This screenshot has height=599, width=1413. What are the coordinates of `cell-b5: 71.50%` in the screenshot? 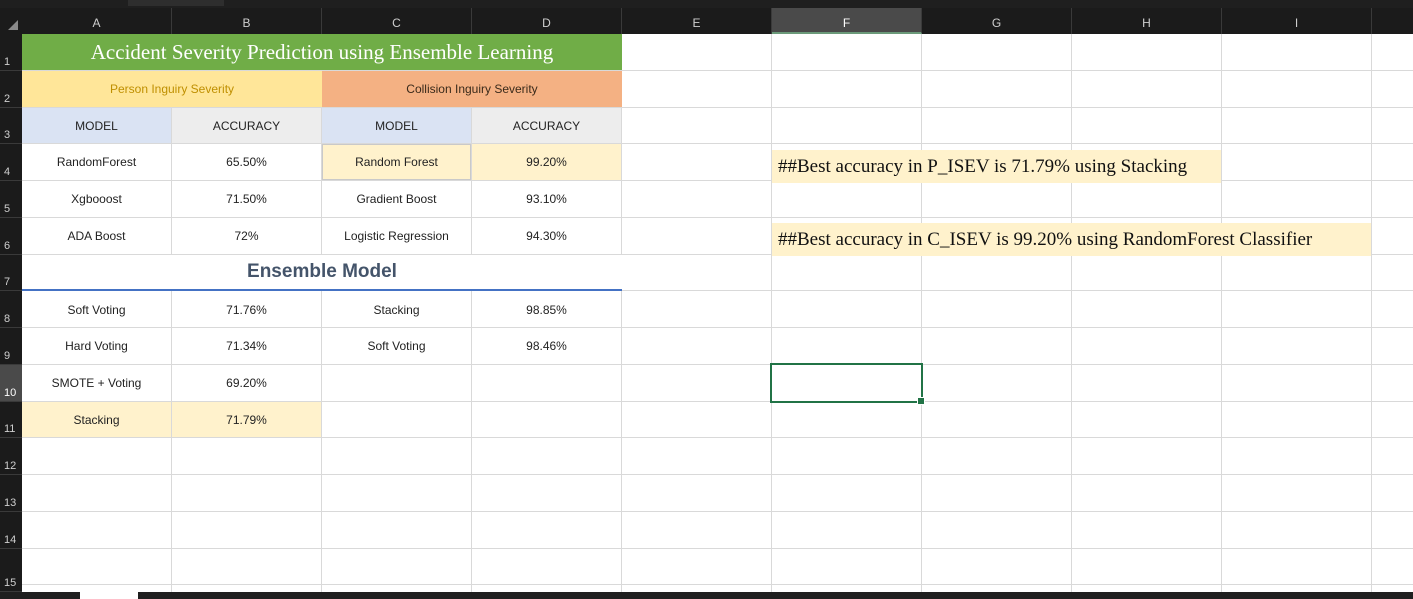 It's located at (246, 199).